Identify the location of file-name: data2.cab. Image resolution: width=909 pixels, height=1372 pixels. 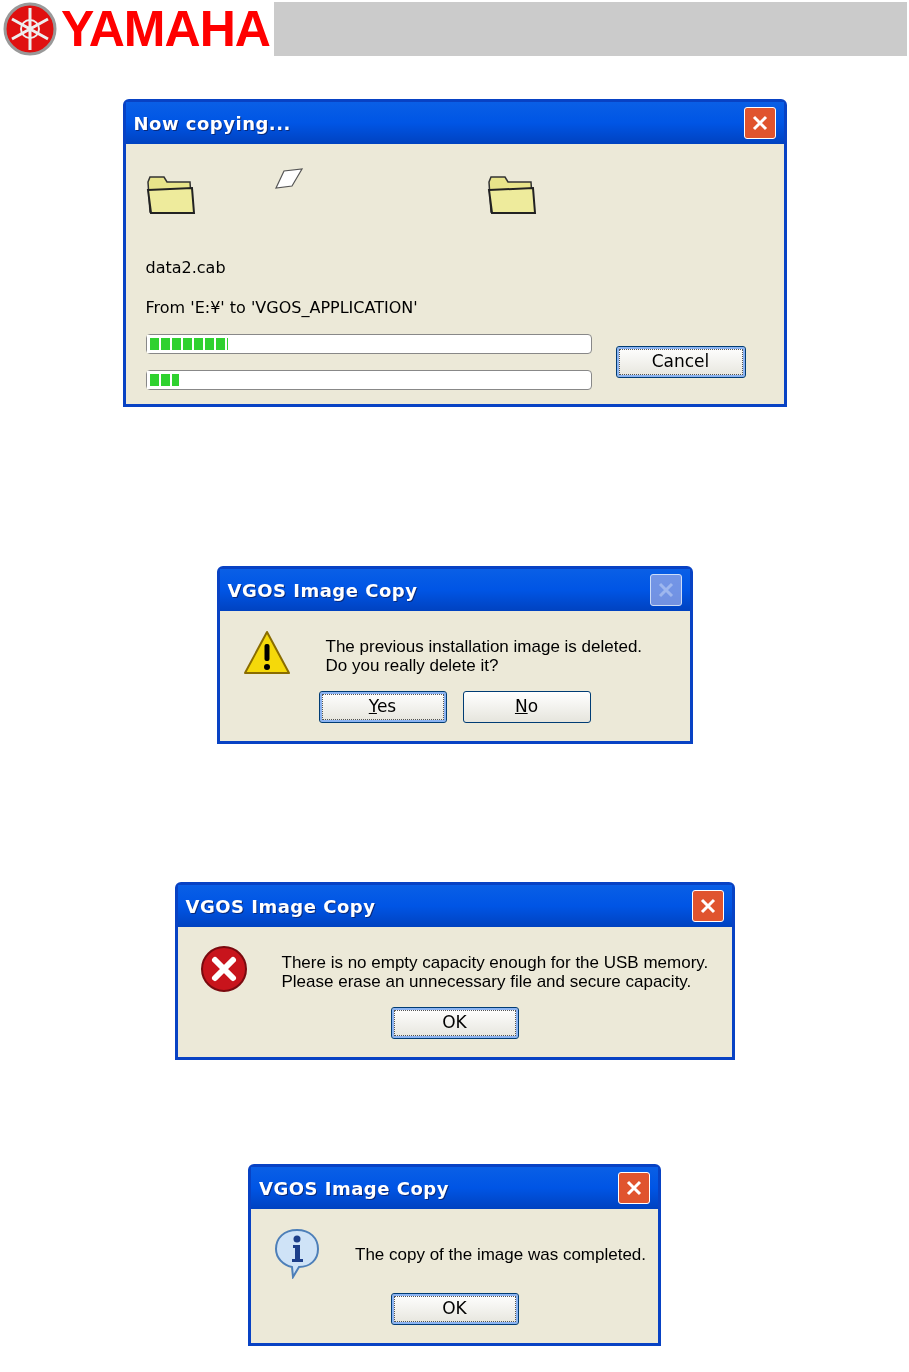
(186, 268).